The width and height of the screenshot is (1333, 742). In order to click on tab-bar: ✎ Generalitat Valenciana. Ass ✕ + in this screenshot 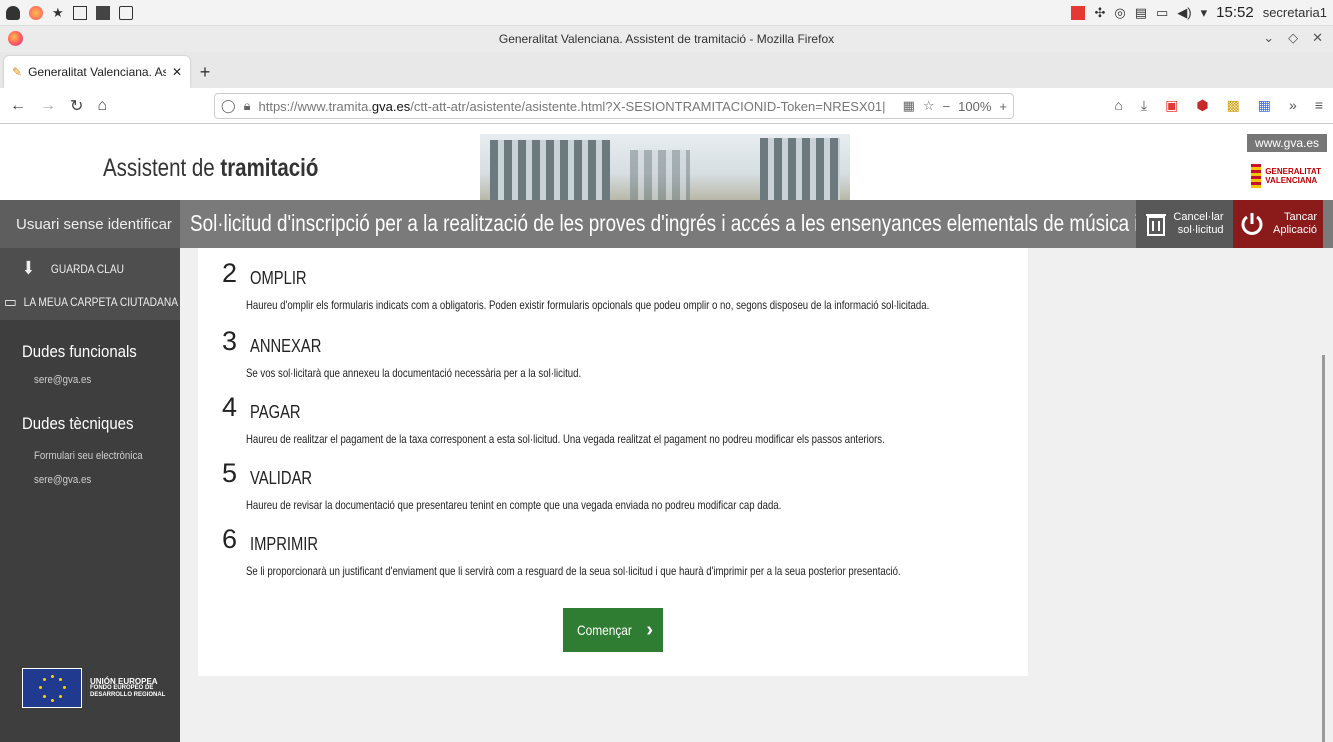, I will do `click(666, 70)`.